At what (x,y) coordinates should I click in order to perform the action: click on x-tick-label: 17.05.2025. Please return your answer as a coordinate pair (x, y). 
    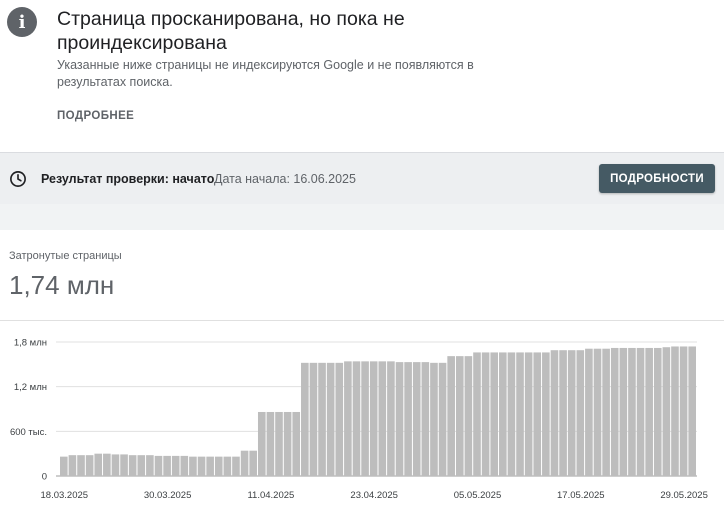
    Looking at the image, I should click on (581, 495).